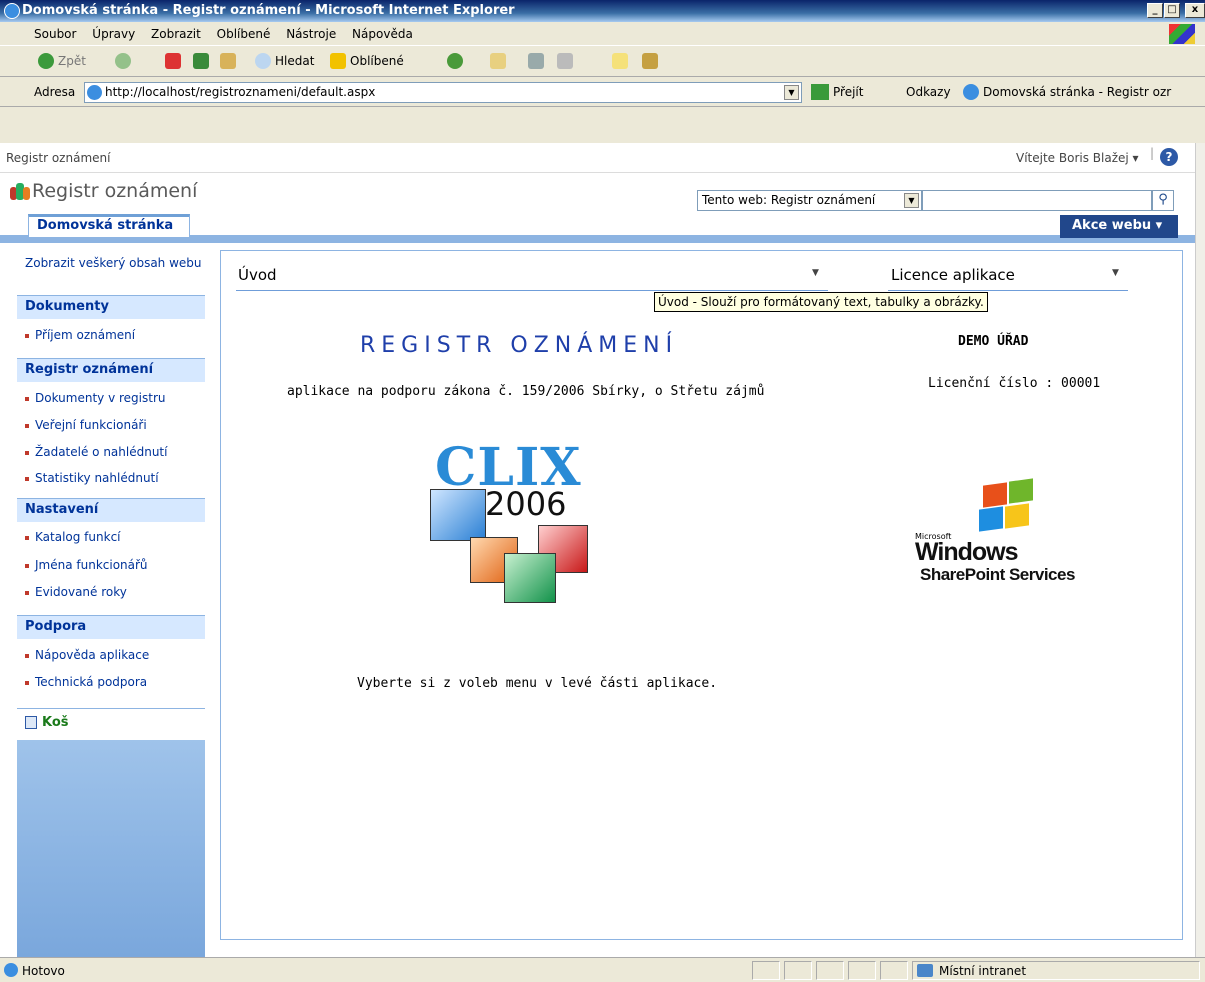  I want to click on webpart-menu-uvod-icon: ▼, so click(815, 273).